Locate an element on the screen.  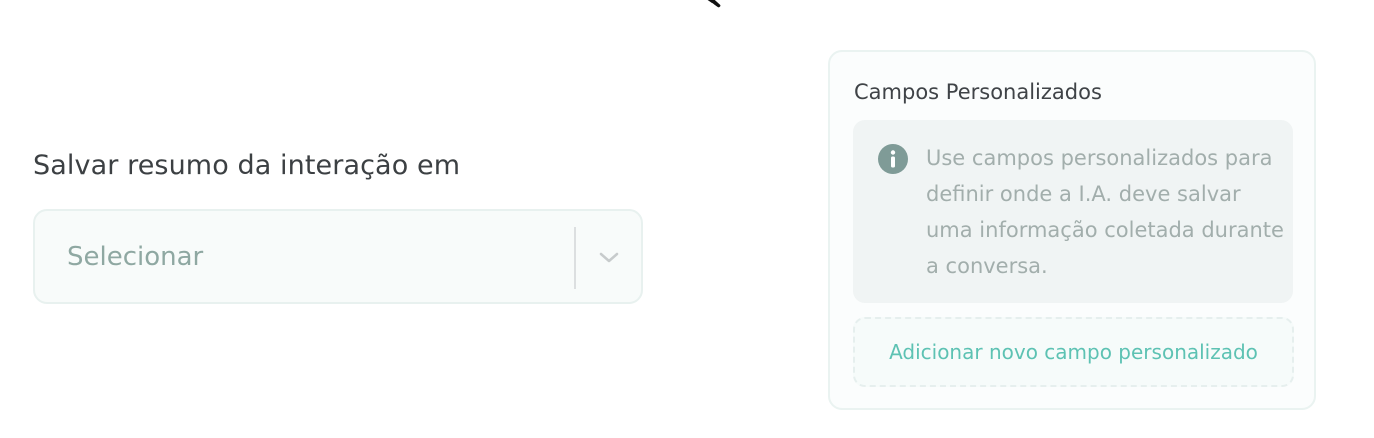
chevron-down-icon is located at coordinates (609, 258).